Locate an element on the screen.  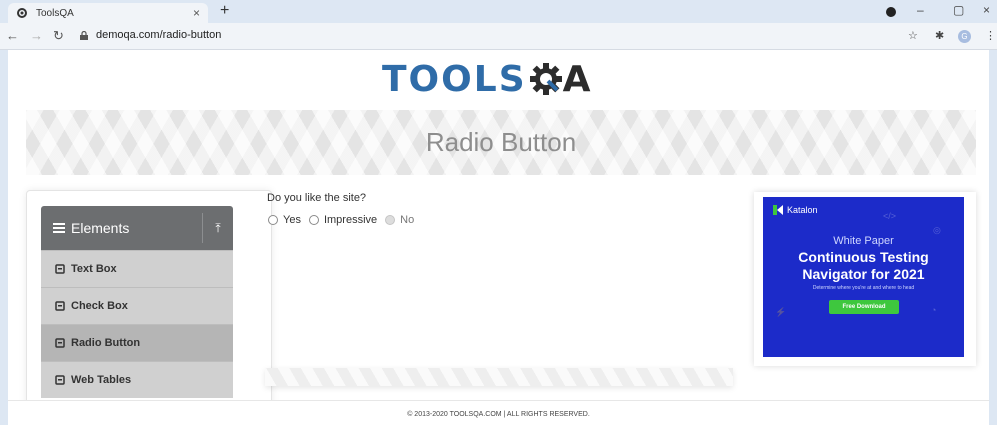
record-icon is located at coordinates (891, 12).